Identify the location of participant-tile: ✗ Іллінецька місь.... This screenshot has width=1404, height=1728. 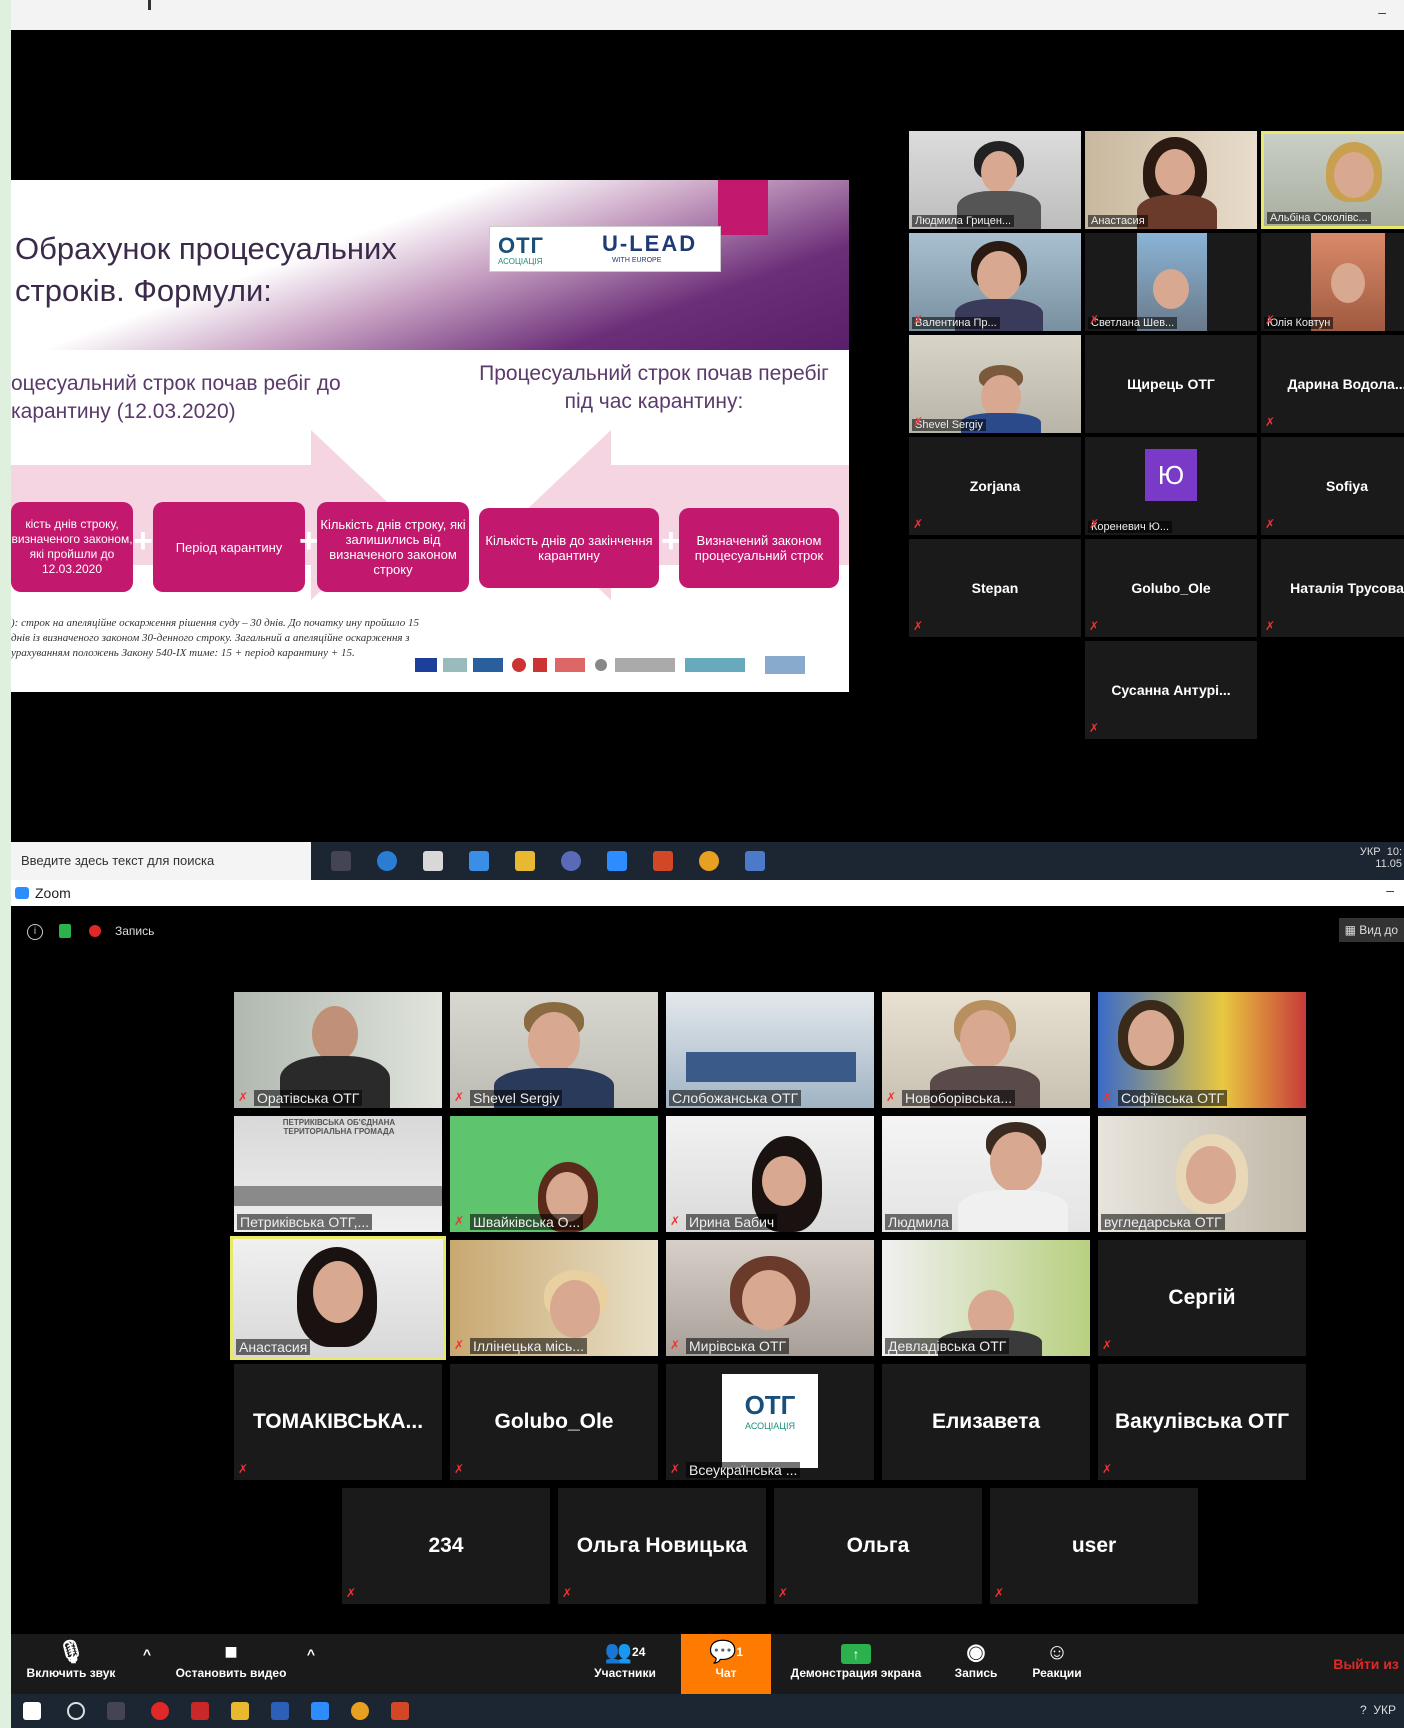
(554, 1298).